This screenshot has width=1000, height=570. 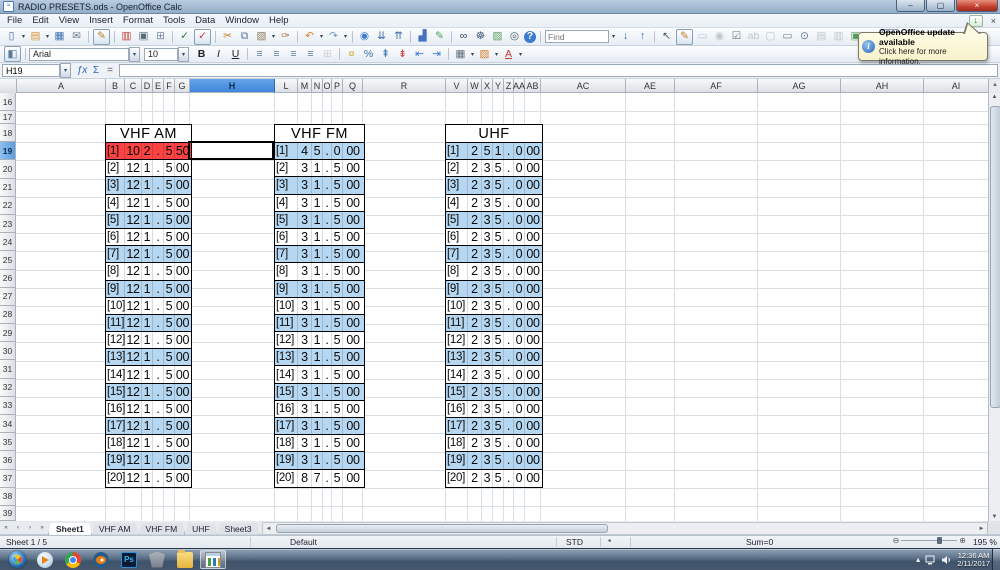 I want to click on menu-help: Help, so click(x=279, y=20).